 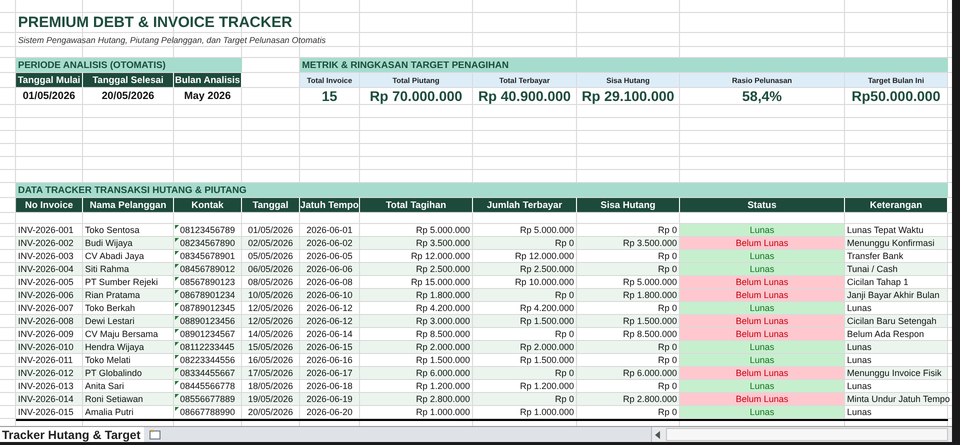 I want to click on table-cell: 08112233445, so click(x=207, y=347).